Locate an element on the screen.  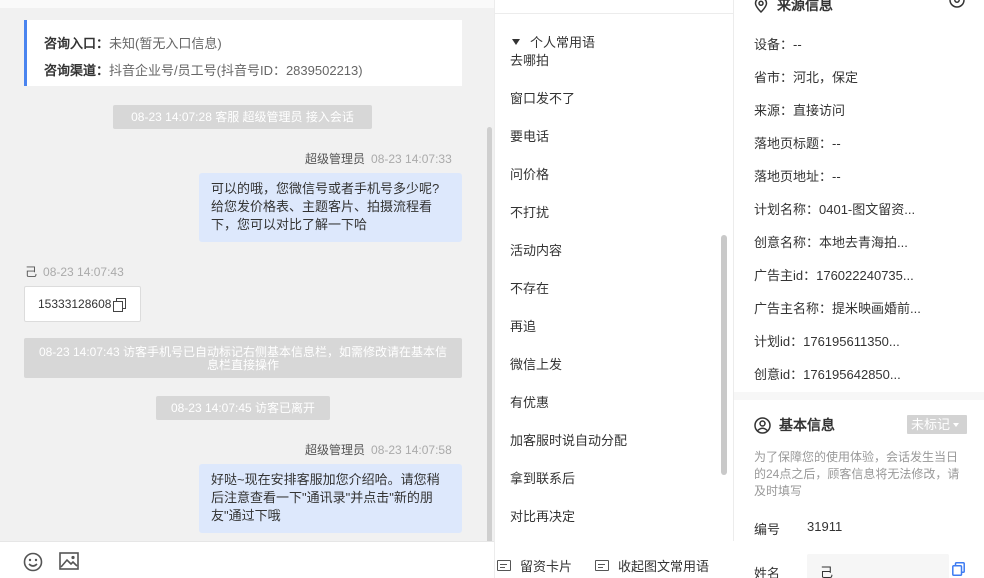
visitor-phone-number: 15333128608 is located at coordinates (75, 304).